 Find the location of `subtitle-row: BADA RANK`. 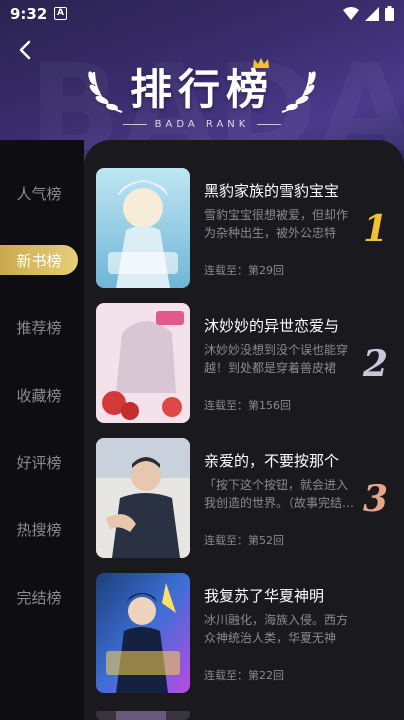

subtitle-row: BADA RANK is located at coordinates (202, 124).